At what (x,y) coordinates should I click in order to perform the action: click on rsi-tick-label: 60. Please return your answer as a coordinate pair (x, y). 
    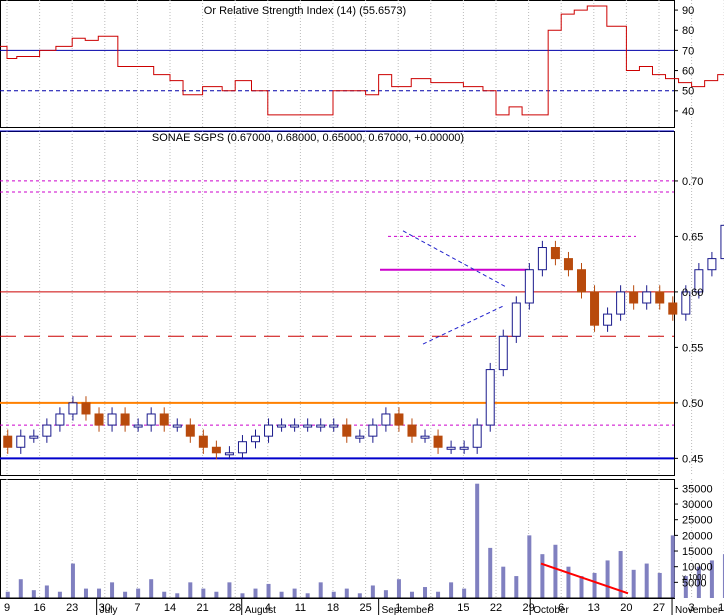
    Looking at the image, I should click on (688, 72).